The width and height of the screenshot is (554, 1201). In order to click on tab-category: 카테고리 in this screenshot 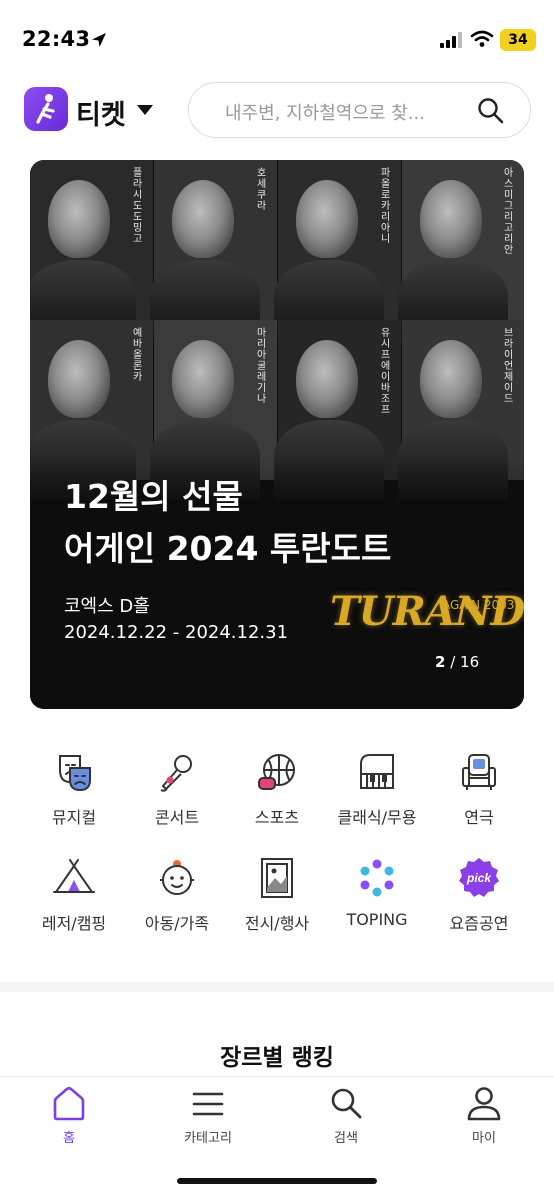, I will do `click(208, 1115)`.